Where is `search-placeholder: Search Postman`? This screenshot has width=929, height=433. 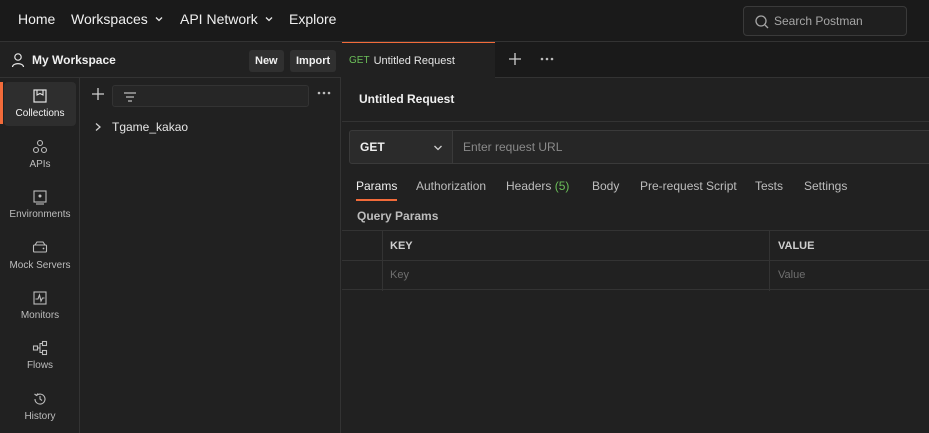
search-placeholder: Search Postman is located at coordinates (818, 21).